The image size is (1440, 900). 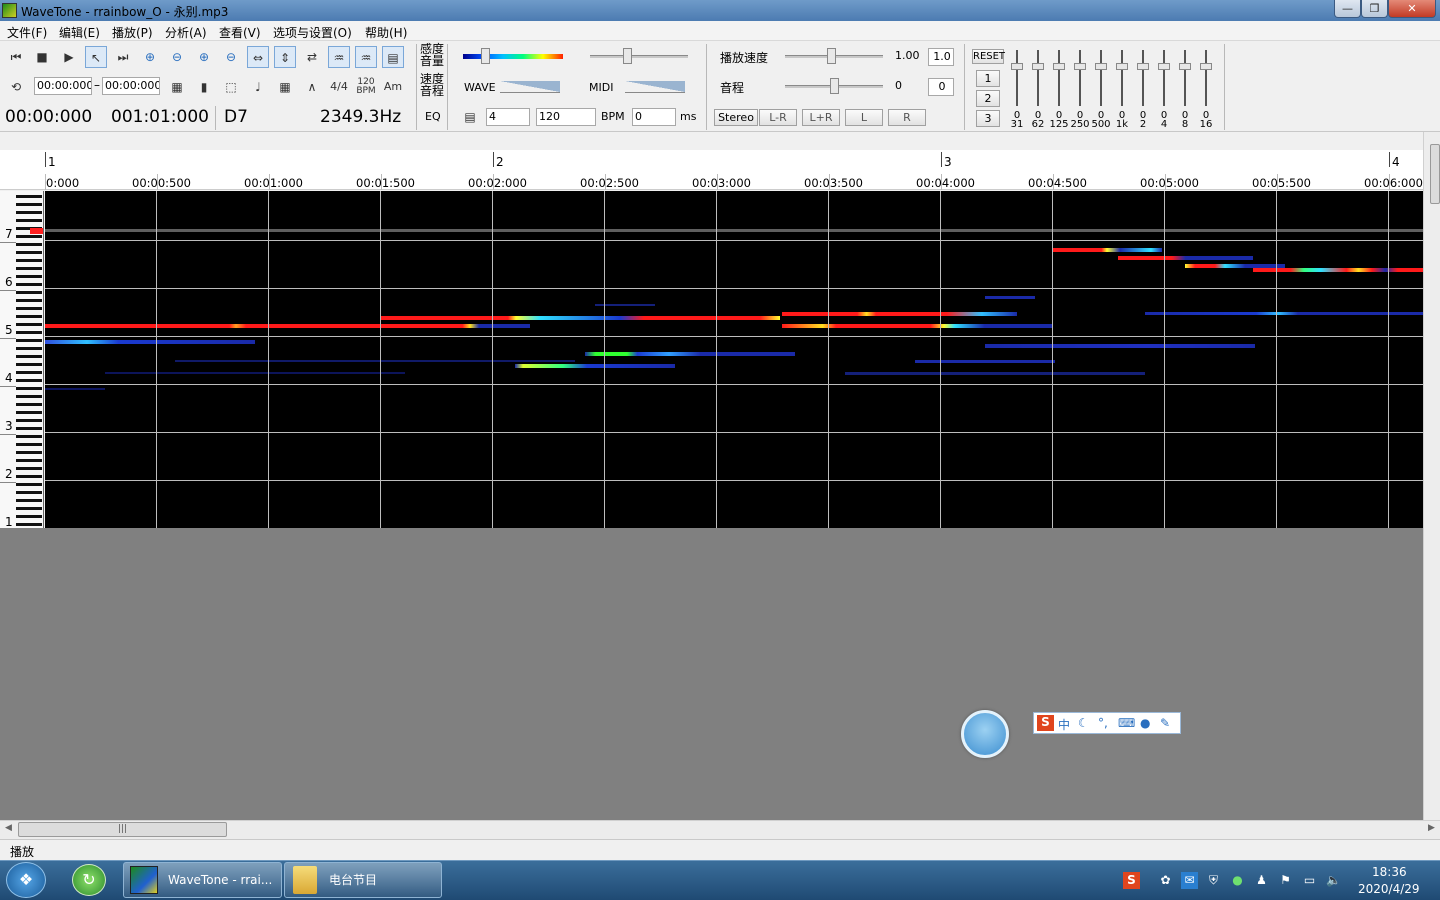 What do you see at coordinates (258, 87) in the screenshot?
I see `note-icon: ♩` at bounding box center [258, 87].